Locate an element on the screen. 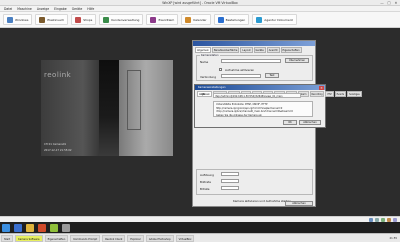  recording-label: Aufnahme aktivieren is located at coordinates (240, 70).